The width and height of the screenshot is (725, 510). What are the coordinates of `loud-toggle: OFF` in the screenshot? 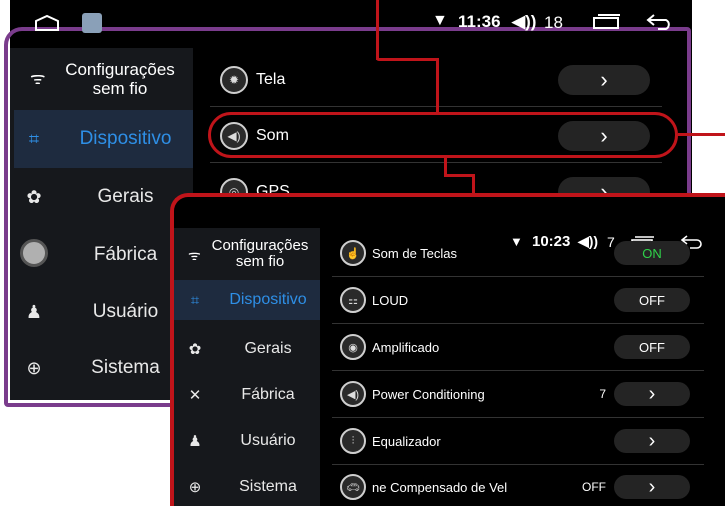 It's located at (652, 300).